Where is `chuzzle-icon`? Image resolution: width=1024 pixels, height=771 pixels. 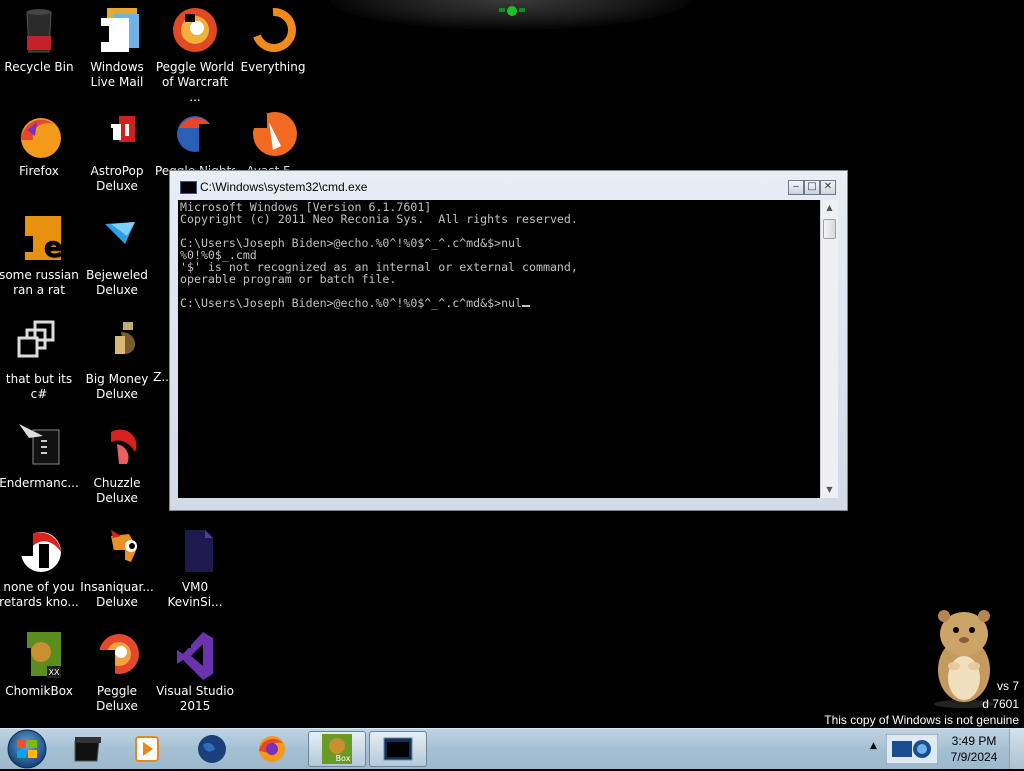 chuzzle-icon is located at coordinates (124, 446).